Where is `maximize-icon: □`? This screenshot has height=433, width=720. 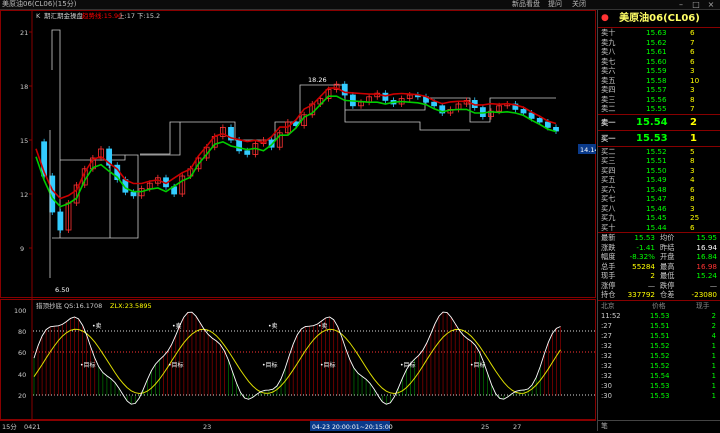
maximize-icon: □ is located at coordinates (696, 4).